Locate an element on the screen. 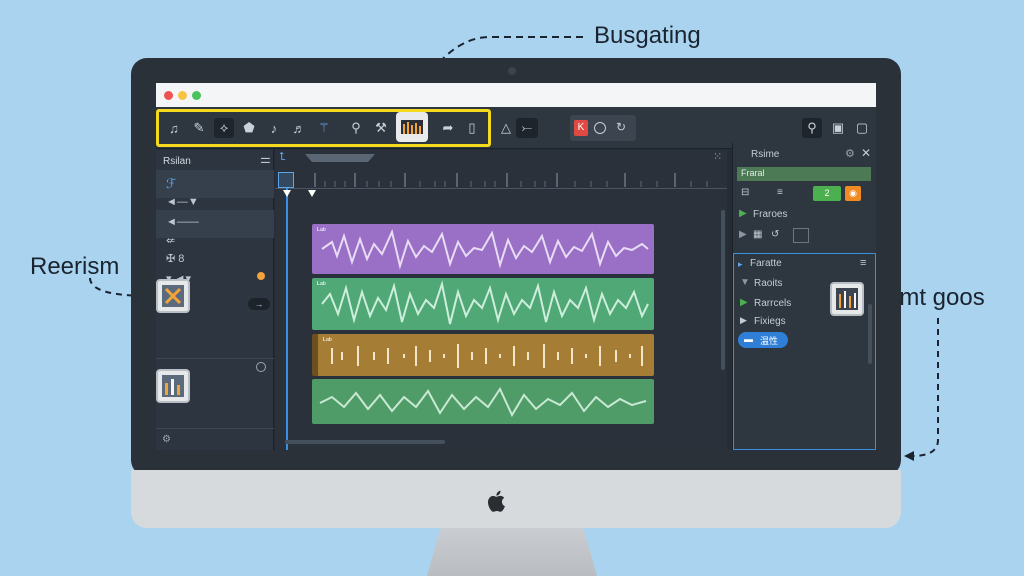  inspector-close-icon: ✕ is located at coordinates (866, 153).